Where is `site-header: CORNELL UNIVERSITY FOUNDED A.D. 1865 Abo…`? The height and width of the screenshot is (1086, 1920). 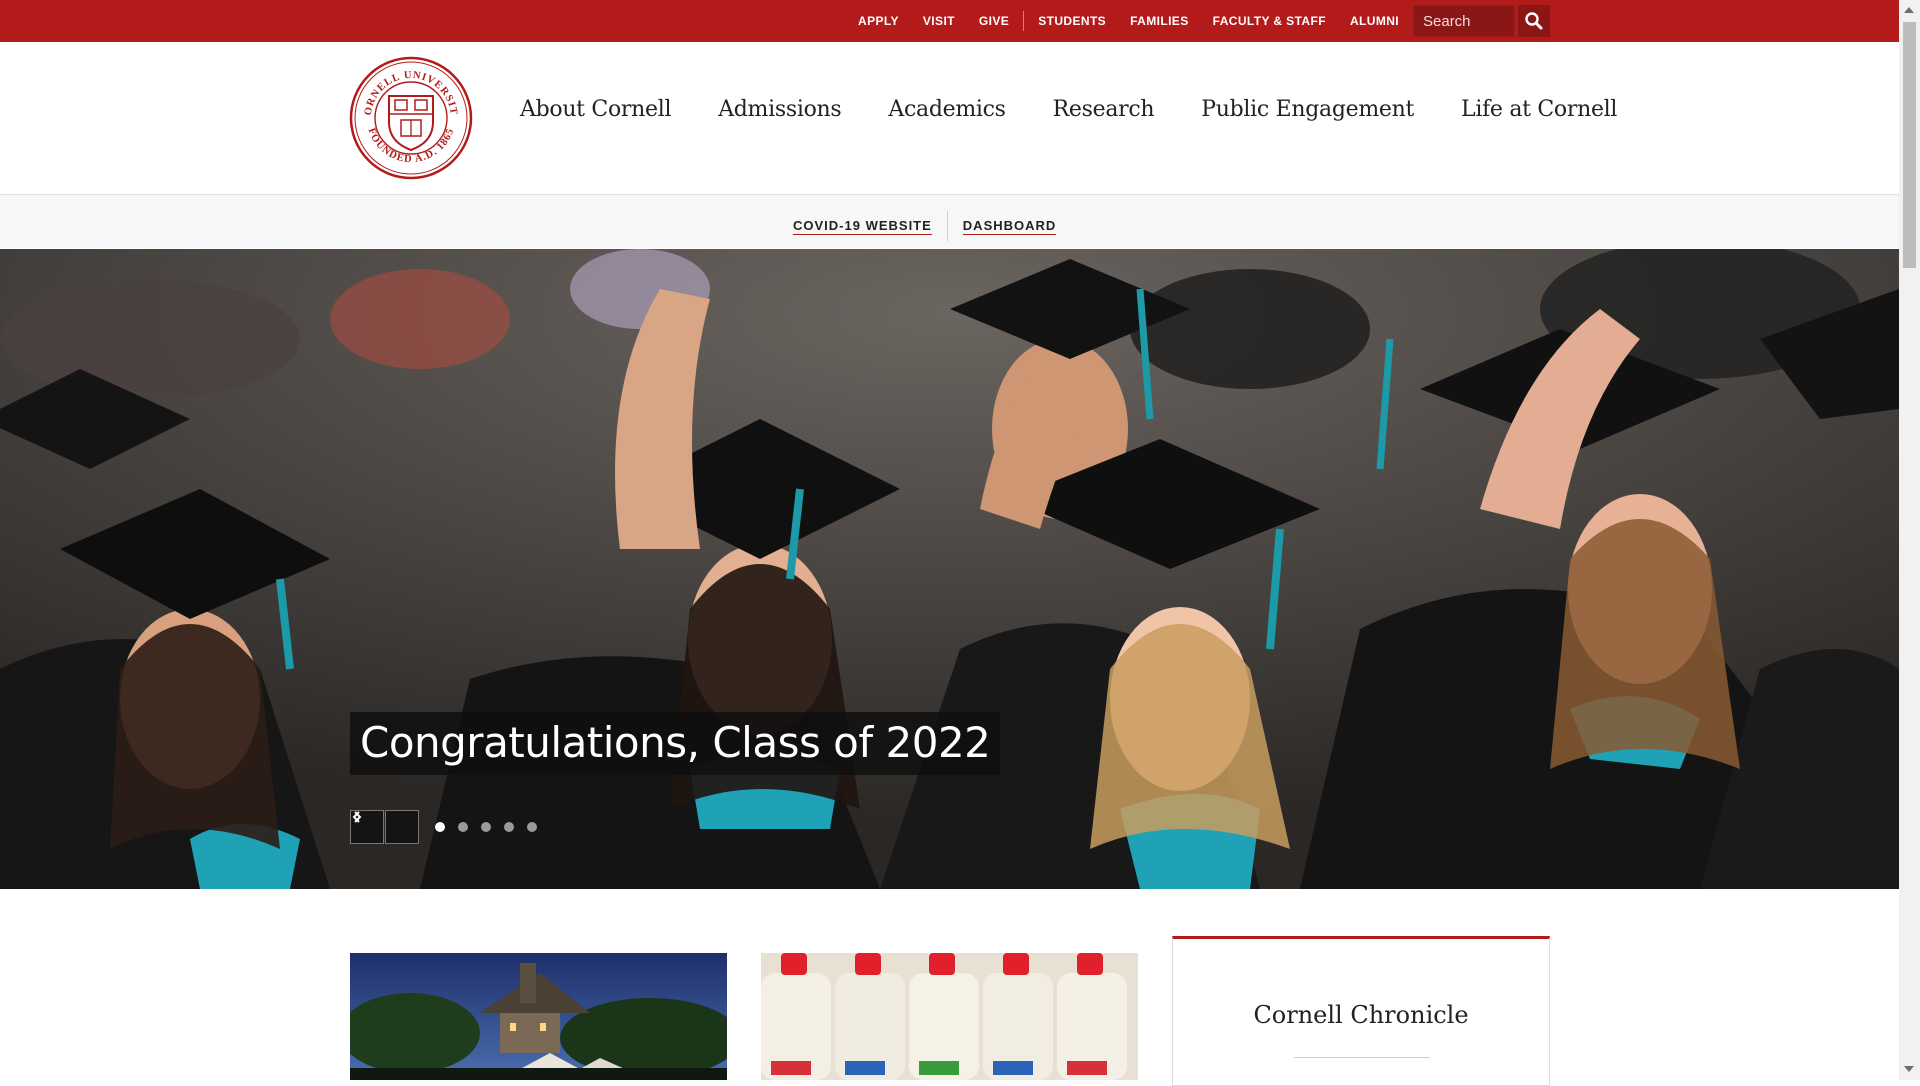
site-header: CORNELL UNIVERSITY FOUNDED A.D. 1865 Abo… is located at coordinates (949, 118).